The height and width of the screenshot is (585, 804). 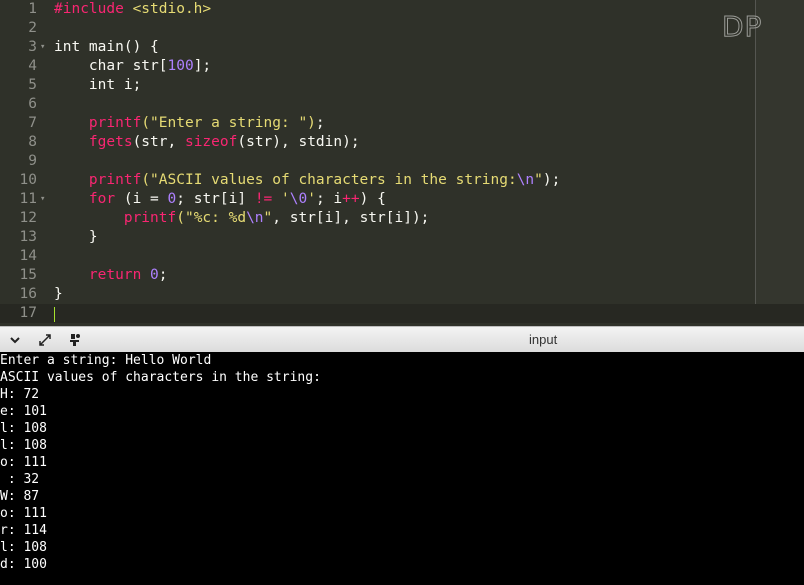 What do you see at coordinates (263, 199) in the screenshot?
I see `code-token: !=` at bounding box center [263, 199].